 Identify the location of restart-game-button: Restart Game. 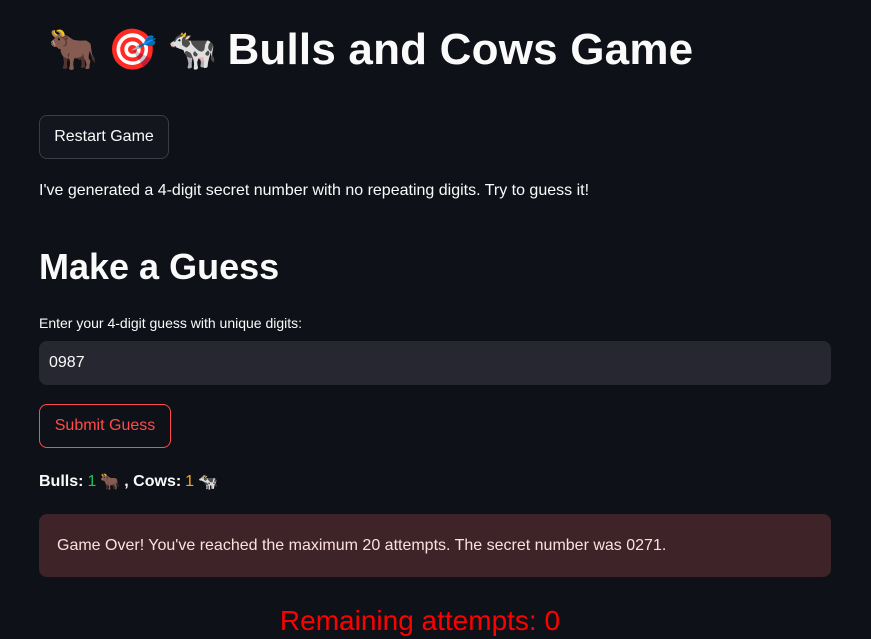
(104, 137).